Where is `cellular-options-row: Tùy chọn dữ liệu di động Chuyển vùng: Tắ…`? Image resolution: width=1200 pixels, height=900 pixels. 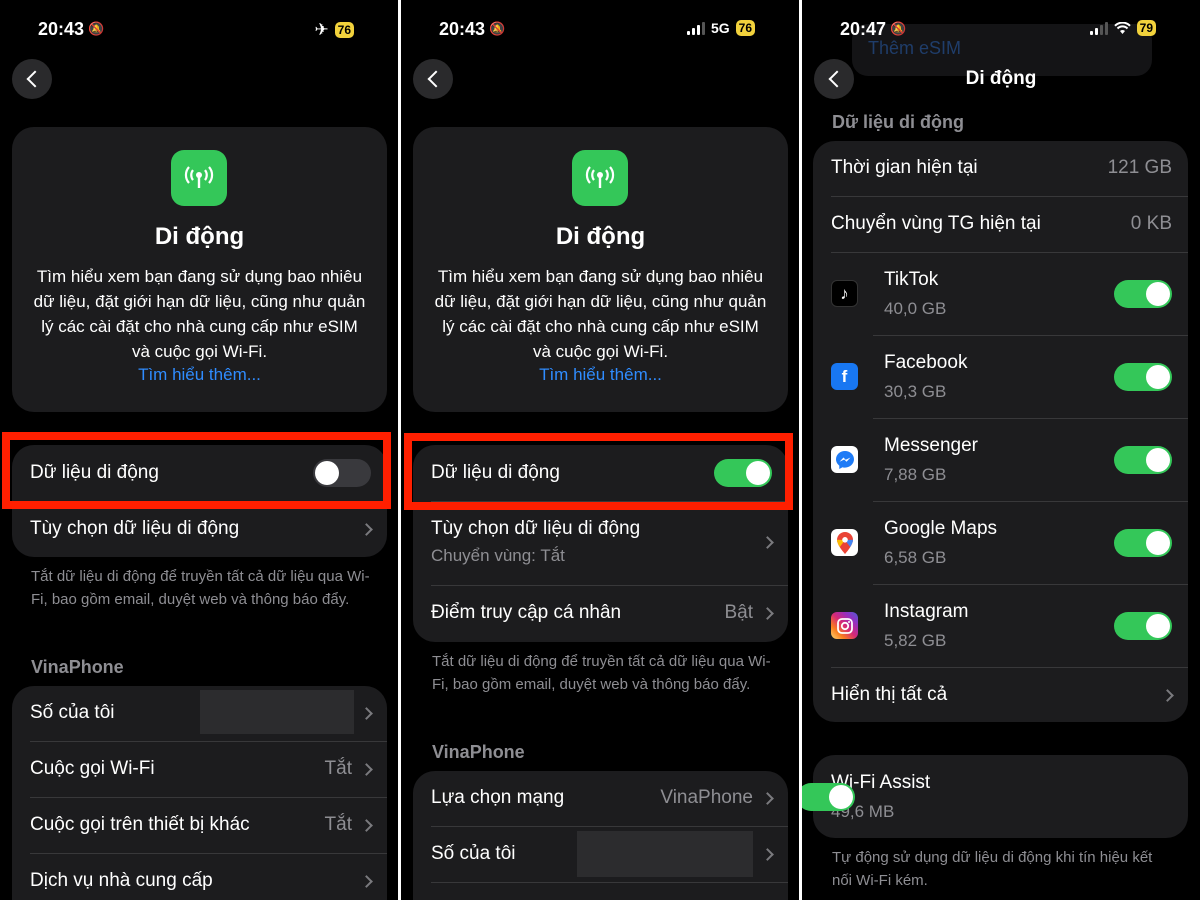
cellular-options-row: Tùy chọn dữ liệu di động Chuyển vùng: Tắ… is located at coordinates (602, 542).